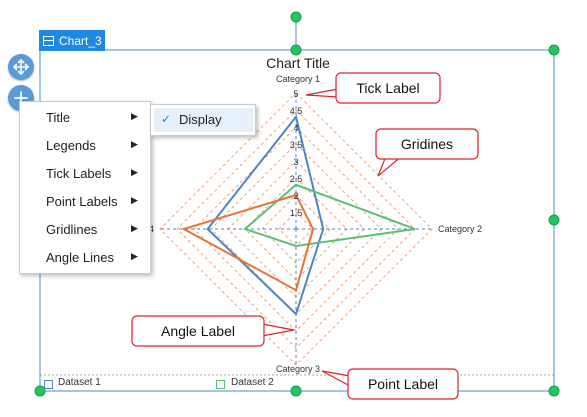 The image size is (587, 417). What do you see at coordinates (295, 94) in the screenshot?
I see `tick-label: 5` at bounding box center [295, 94].